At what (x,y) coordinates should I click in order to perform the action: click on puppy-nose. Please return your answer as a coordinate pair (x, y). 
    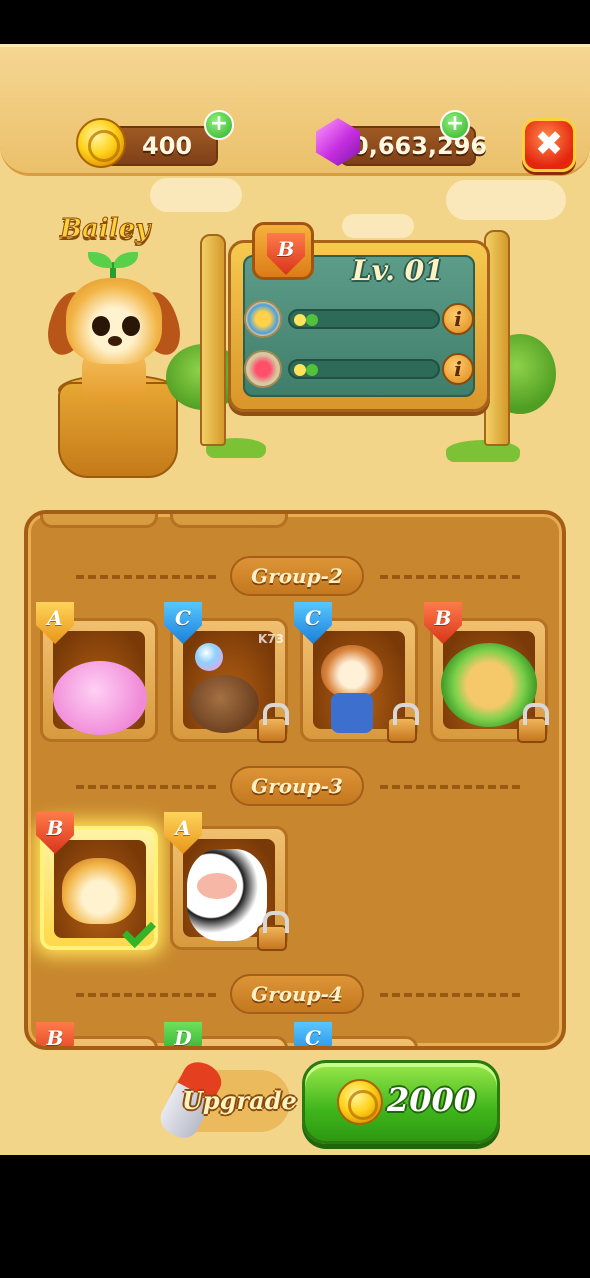
    Looking at the image, I should click on (115, 341).